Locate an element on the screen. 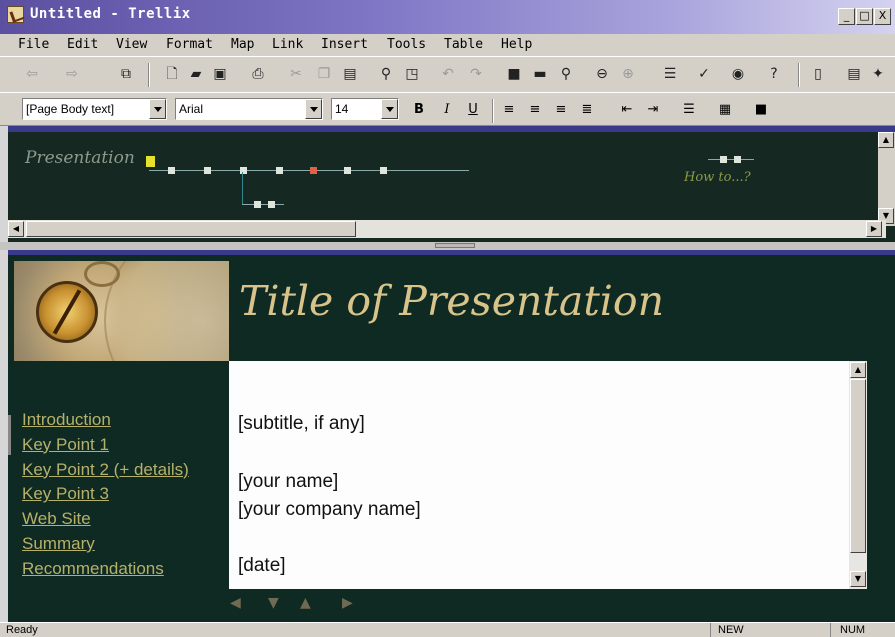 The width and height of the screenshot is (895, 637). map-root-label: Presentation is located at coordinates (80, 158).